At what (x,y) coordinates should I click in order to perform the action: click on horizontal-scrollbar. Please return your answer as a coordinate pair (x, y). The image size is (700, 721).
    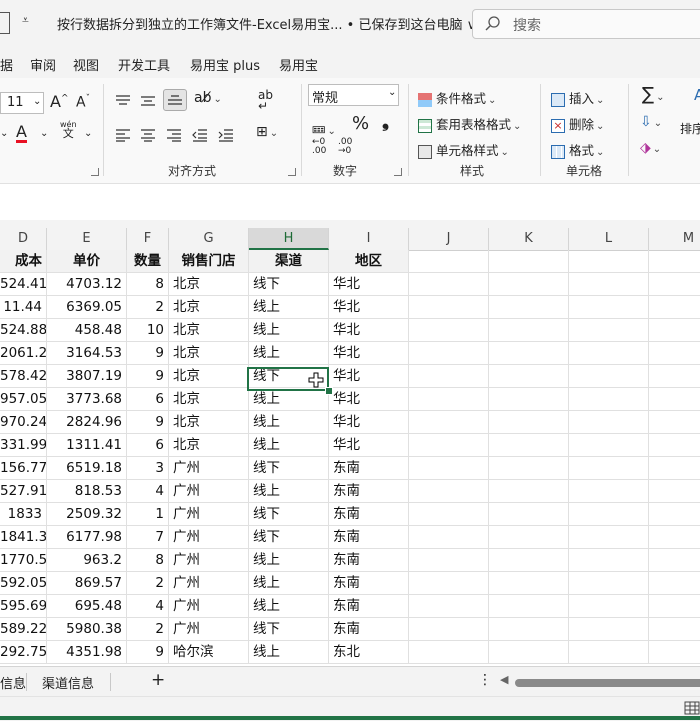
    Looking at the image, I should click on (607, 683).